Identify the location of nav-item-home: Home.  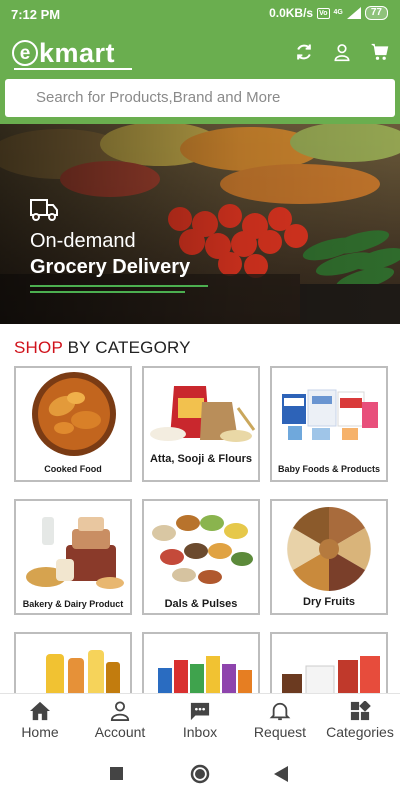
(40, 721).